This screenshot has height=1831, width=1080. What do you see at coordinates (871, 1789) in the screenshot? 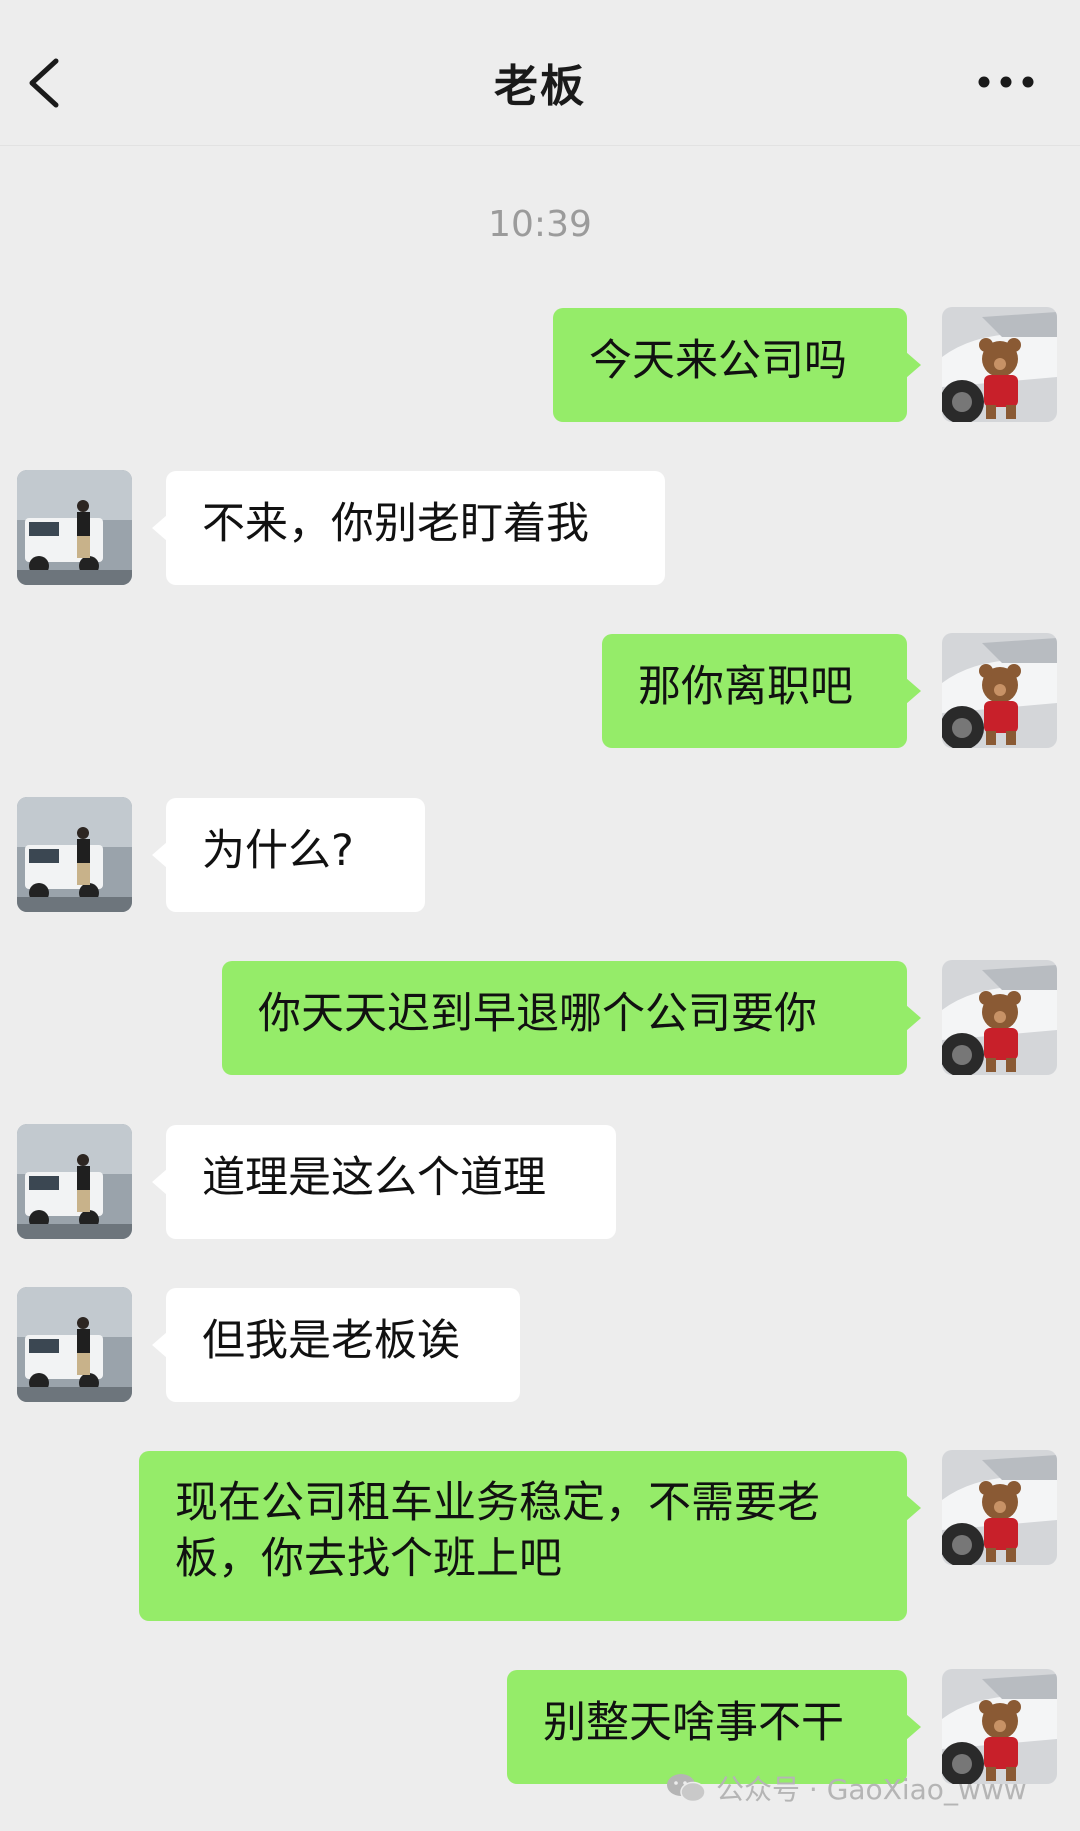
I see `watermark-text: 公众号 · GaoXiao_www` at bounding box center [871, 1789].